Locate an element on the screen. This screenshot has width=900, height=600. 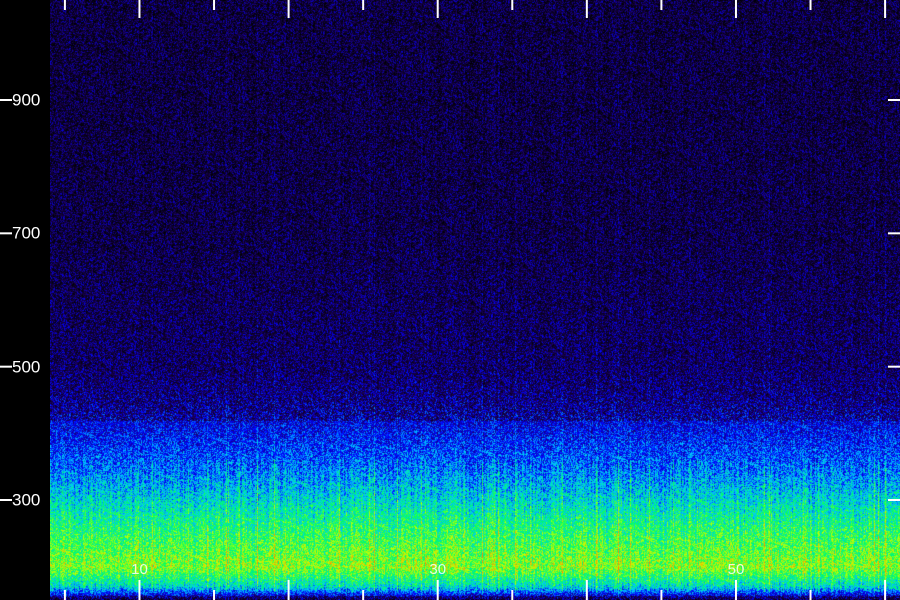
x-ticks-top is located at coordinates (475, 9).